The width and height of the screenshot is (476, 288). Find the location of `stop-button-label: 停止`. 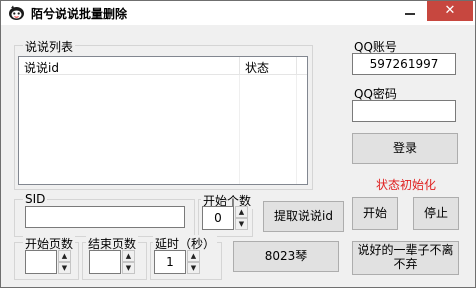

stop-button-label: 停止 is located at coordinates (435, 212).